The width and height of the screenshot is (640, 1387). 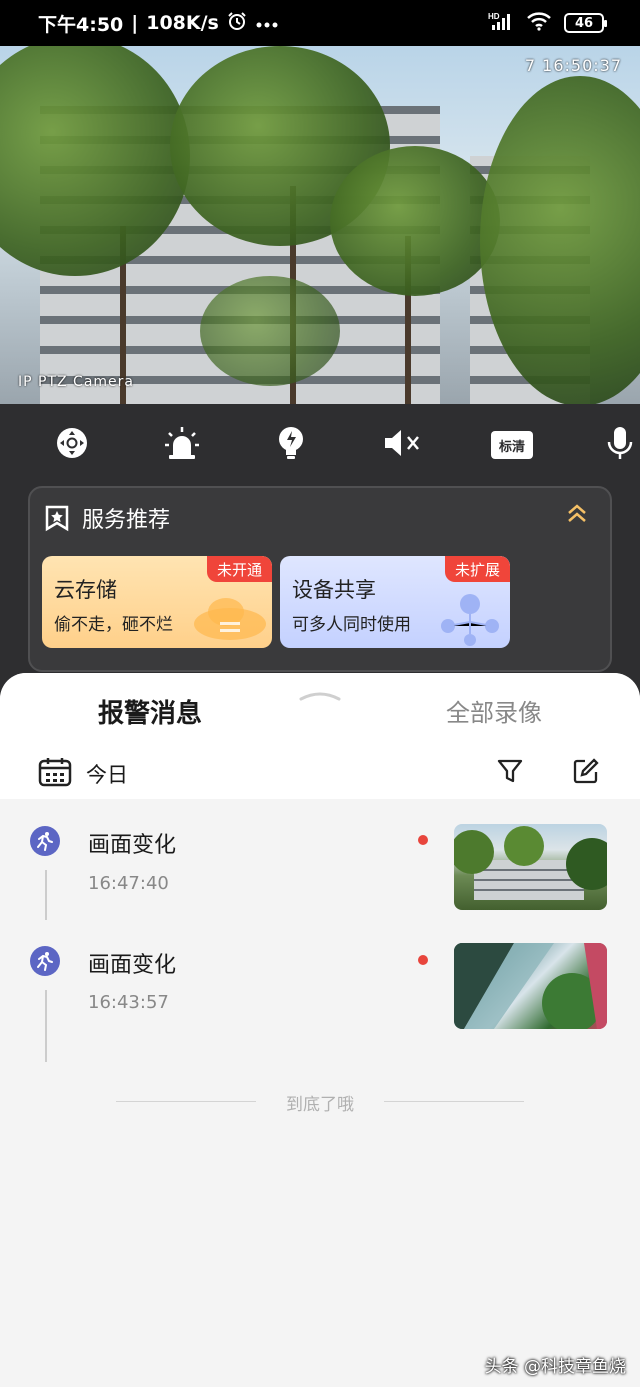 I want to click on sheet-header: 报警消息 全部录像 今日, so click(x=320, y=736).